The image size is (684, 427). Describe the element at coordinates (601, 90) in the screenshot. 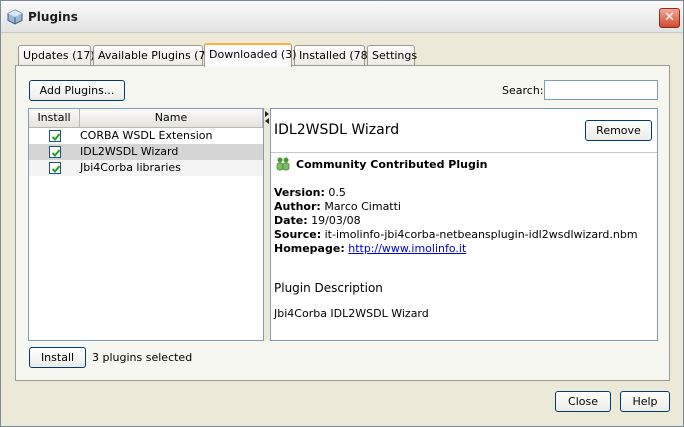

I see `search-input` at that location.